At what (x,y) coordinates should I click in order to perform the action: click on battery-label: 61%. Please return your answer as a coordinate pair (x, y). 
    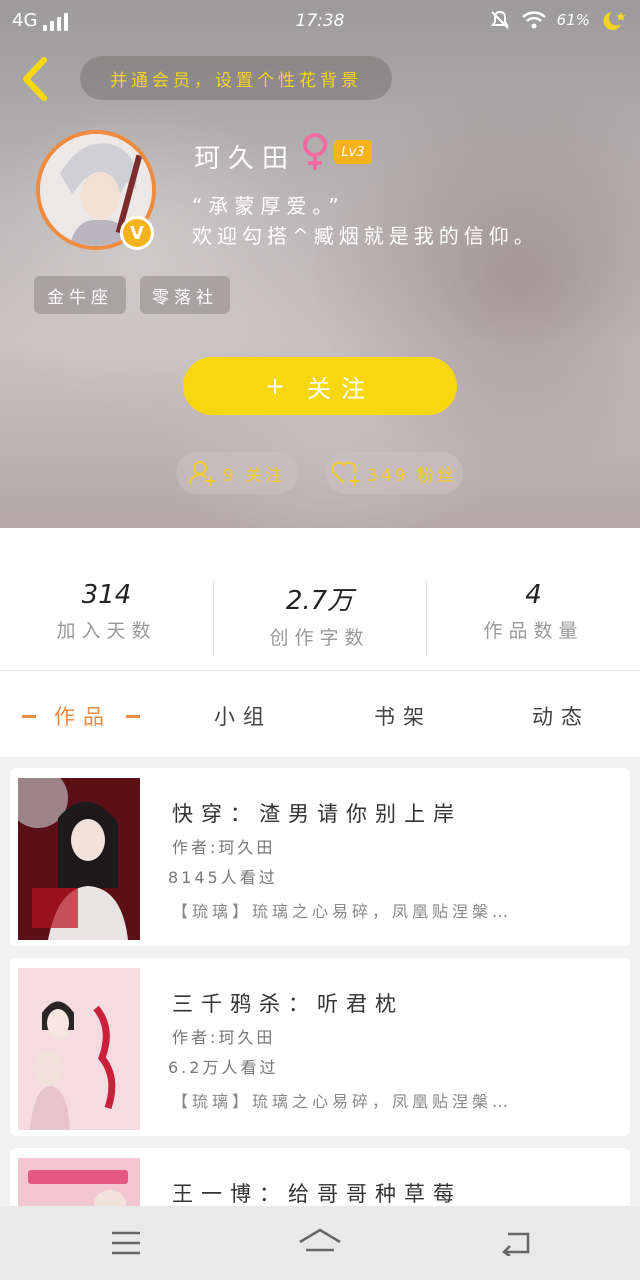
    Looking at the image, I should click on (573, 20).